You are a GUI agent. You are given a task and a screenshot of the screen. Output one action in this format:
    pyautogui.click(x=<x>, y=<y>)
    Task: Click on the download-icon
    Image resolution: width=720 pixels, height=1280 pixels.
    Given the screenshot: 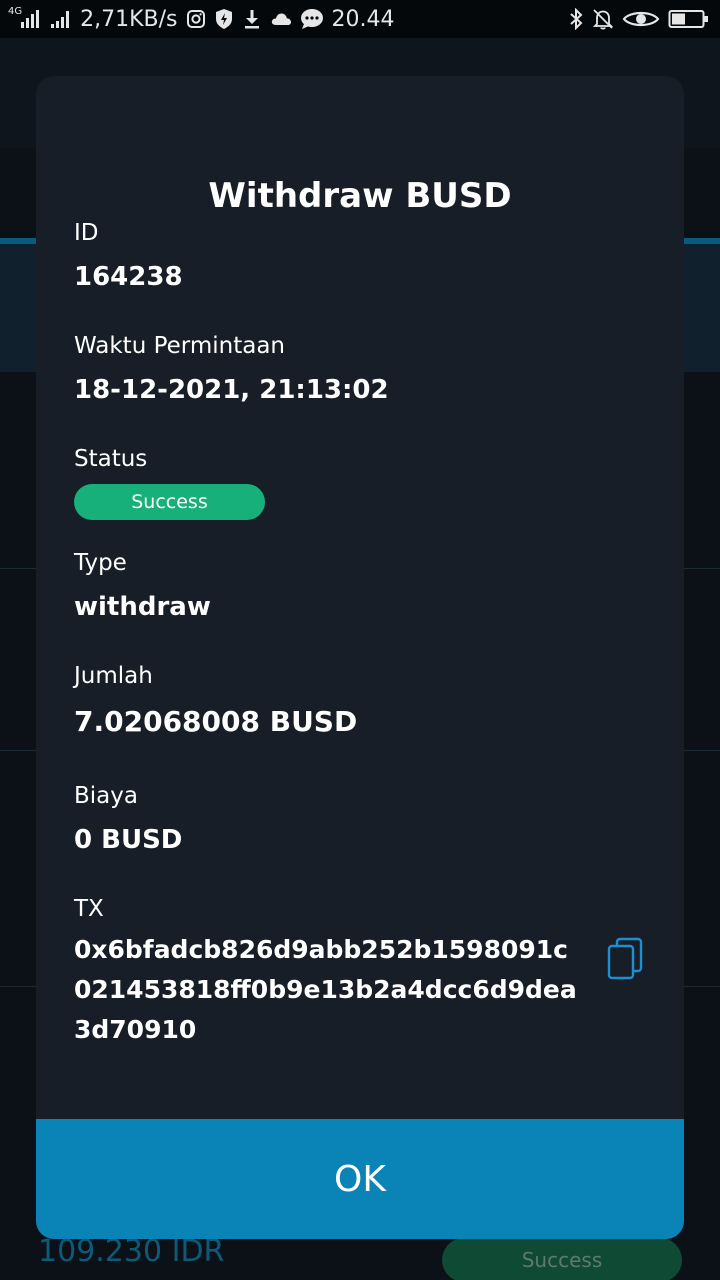 What is the action you would take?
    pyautogui.click(x=252, y=19)
    